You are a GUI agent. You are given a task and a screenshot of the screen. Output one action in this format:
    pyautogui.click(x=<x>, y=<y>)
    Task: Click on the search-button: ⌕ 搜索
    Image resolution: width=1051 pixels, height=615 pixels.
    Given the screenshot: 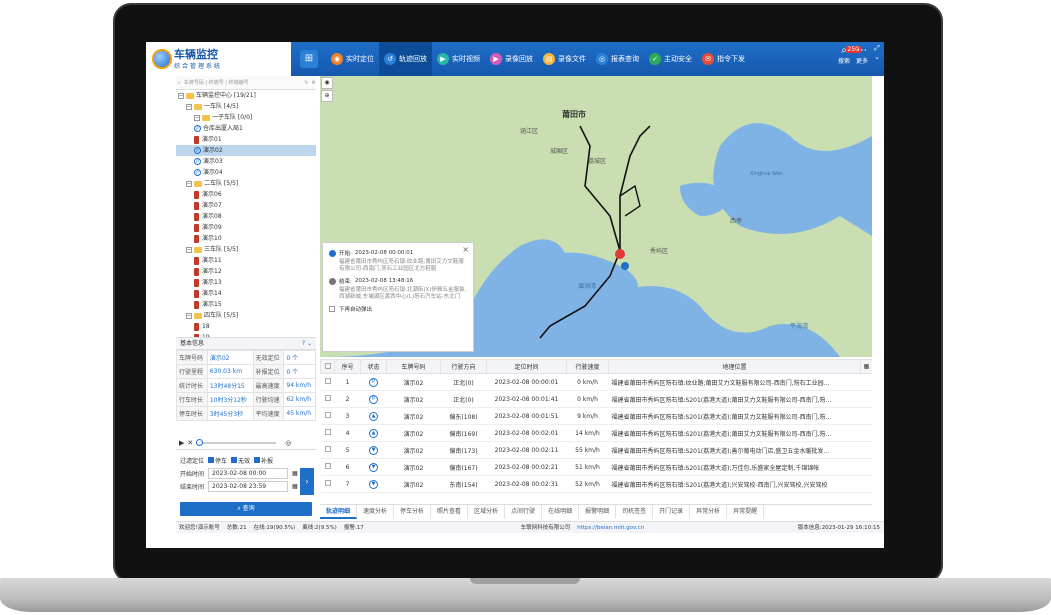 What is the action you would take?
    pyautogui.click(x=844, y=55)
    